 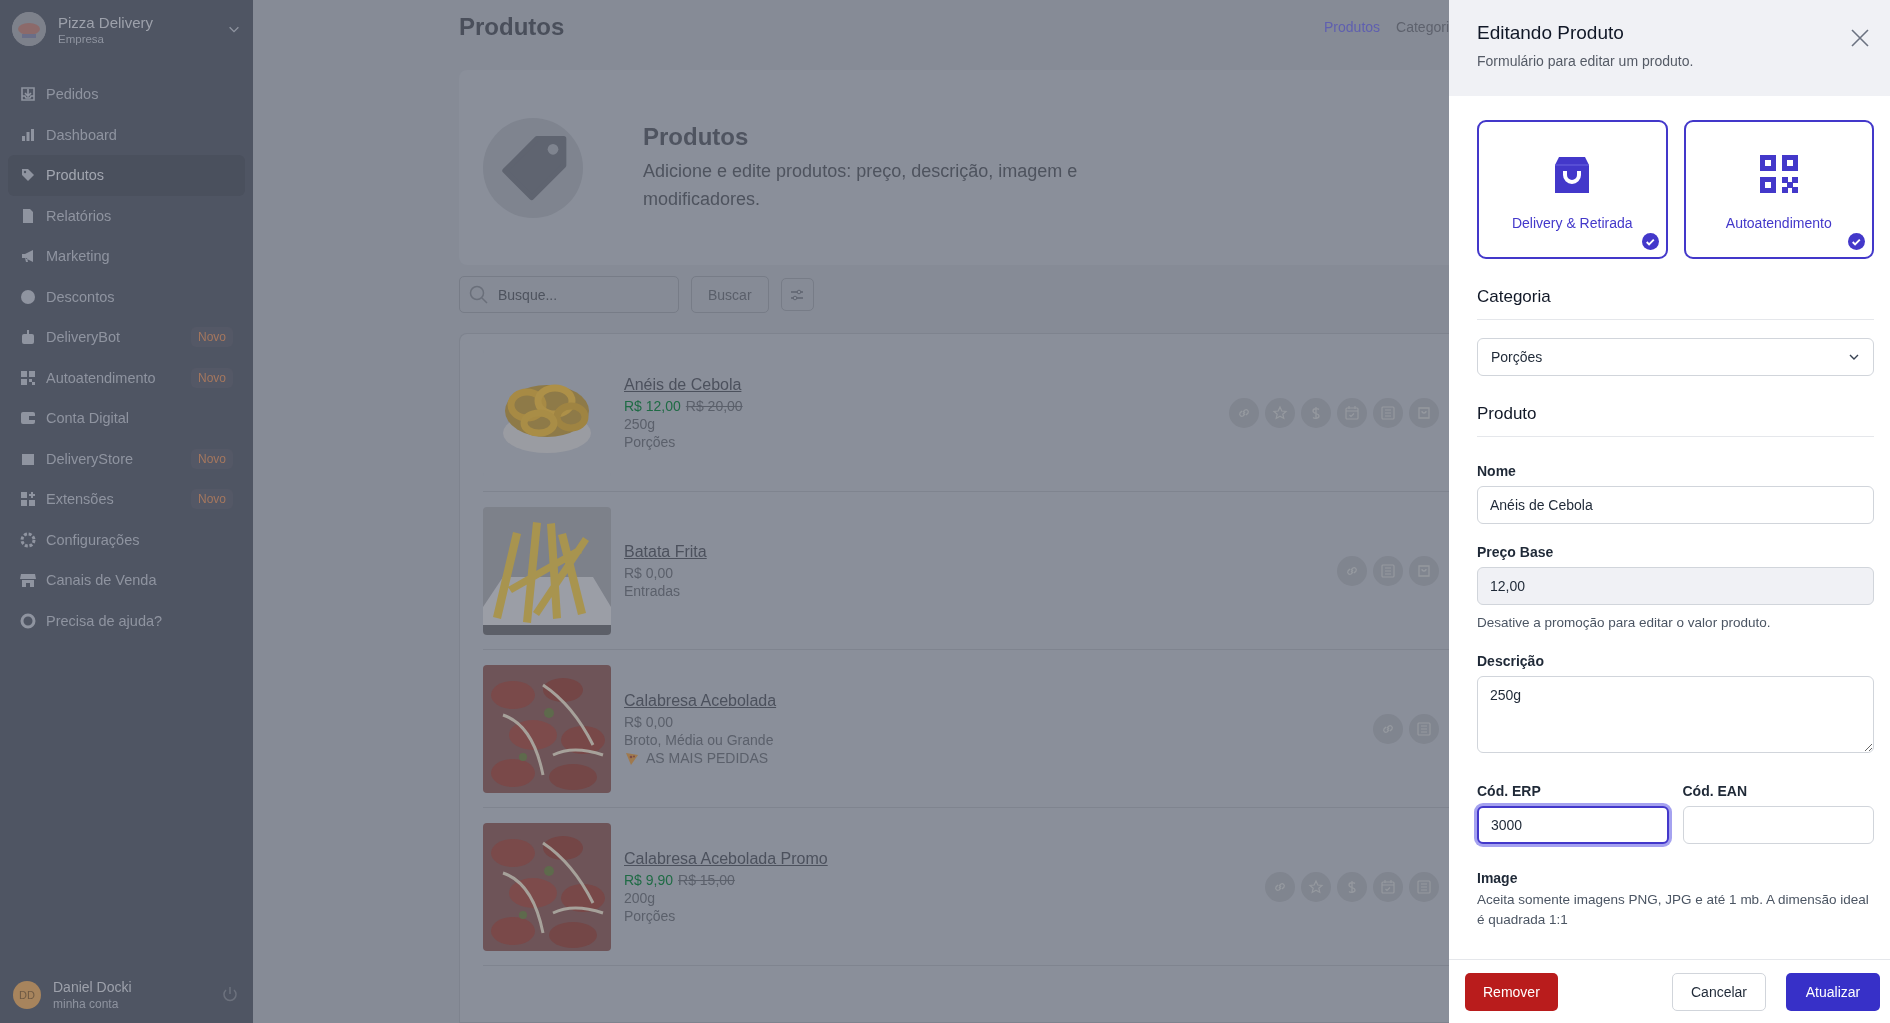 What do you see at coordinates (126, 134) in the screenshot?
I see `sidebar-item: Dashboard` at bounding box center [126, 134].